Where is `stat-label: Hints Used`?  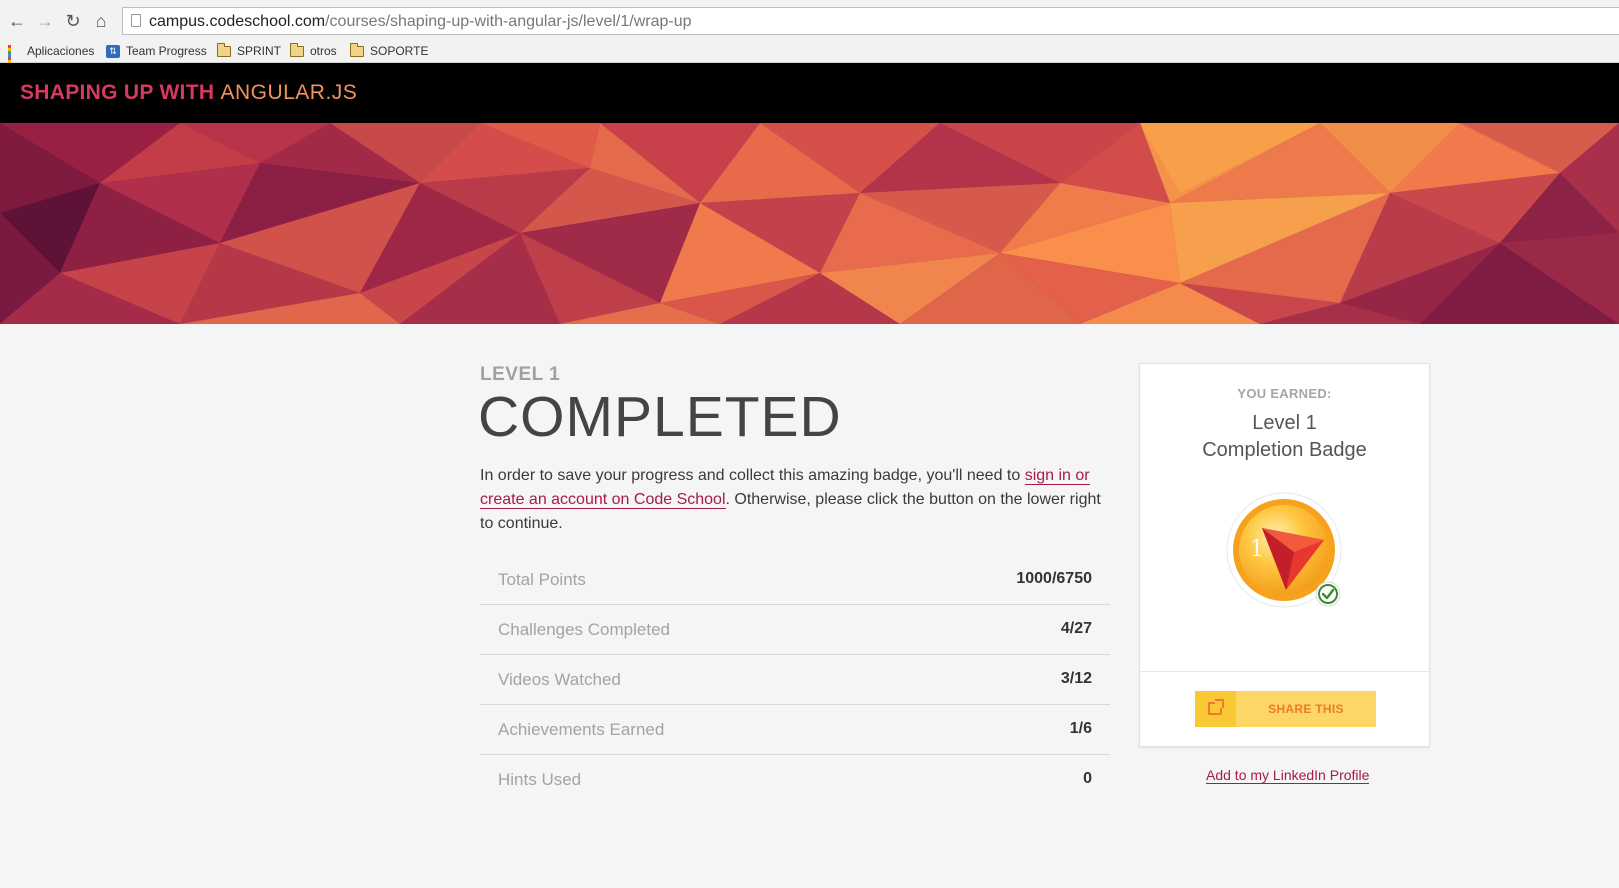 stat-label: Hints Used is located at coordinates (540, 779).